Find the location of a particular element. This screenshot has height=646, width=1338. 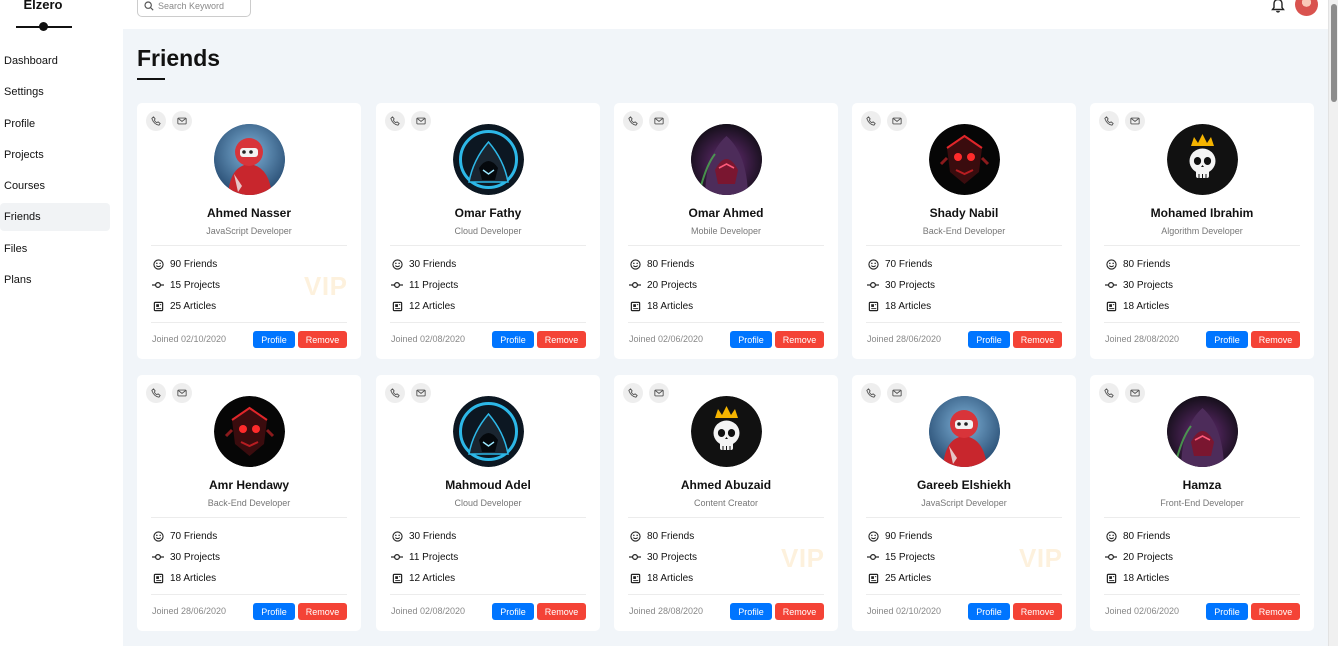

page-scrollbar is located at coordinates (1333, 323).